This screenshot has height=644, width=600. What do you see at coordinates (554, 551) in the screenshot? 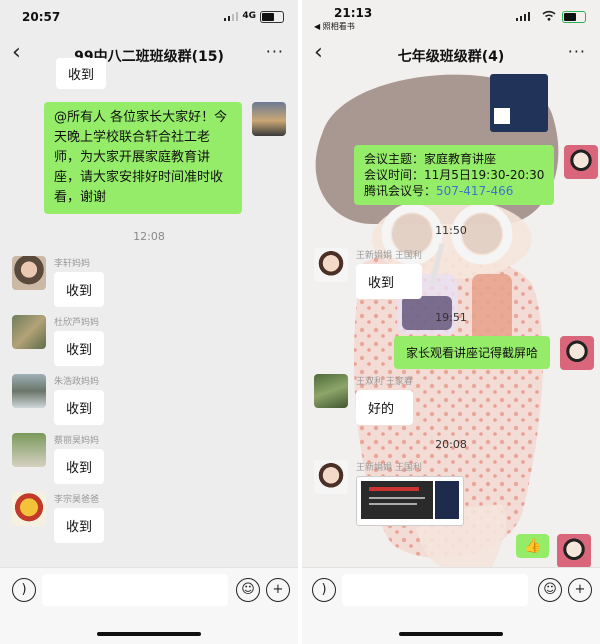
I see `sent-emoji: 👍` at bounding box center [554, 551].